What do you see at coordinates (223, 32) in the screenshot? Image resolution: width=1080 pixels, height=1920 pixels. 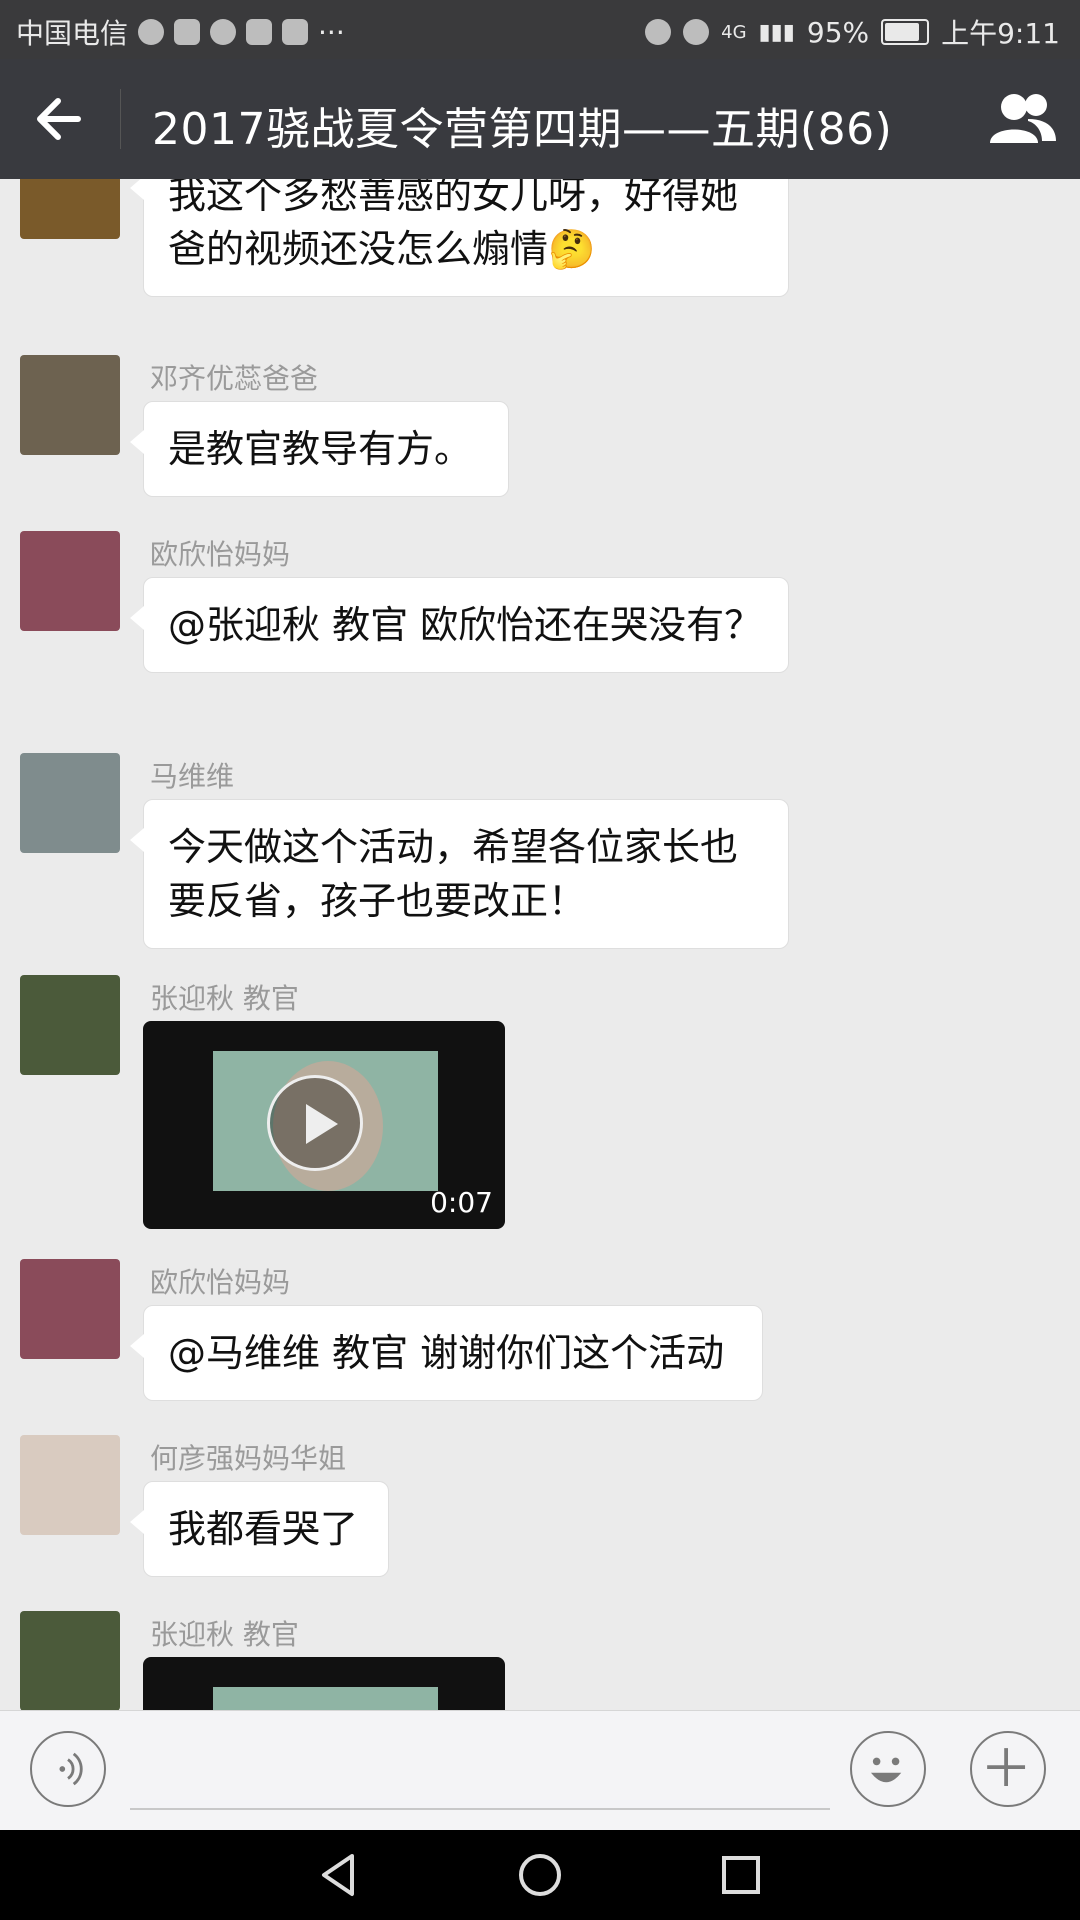 I see `qq-icon` at bounding box center [223, 32].